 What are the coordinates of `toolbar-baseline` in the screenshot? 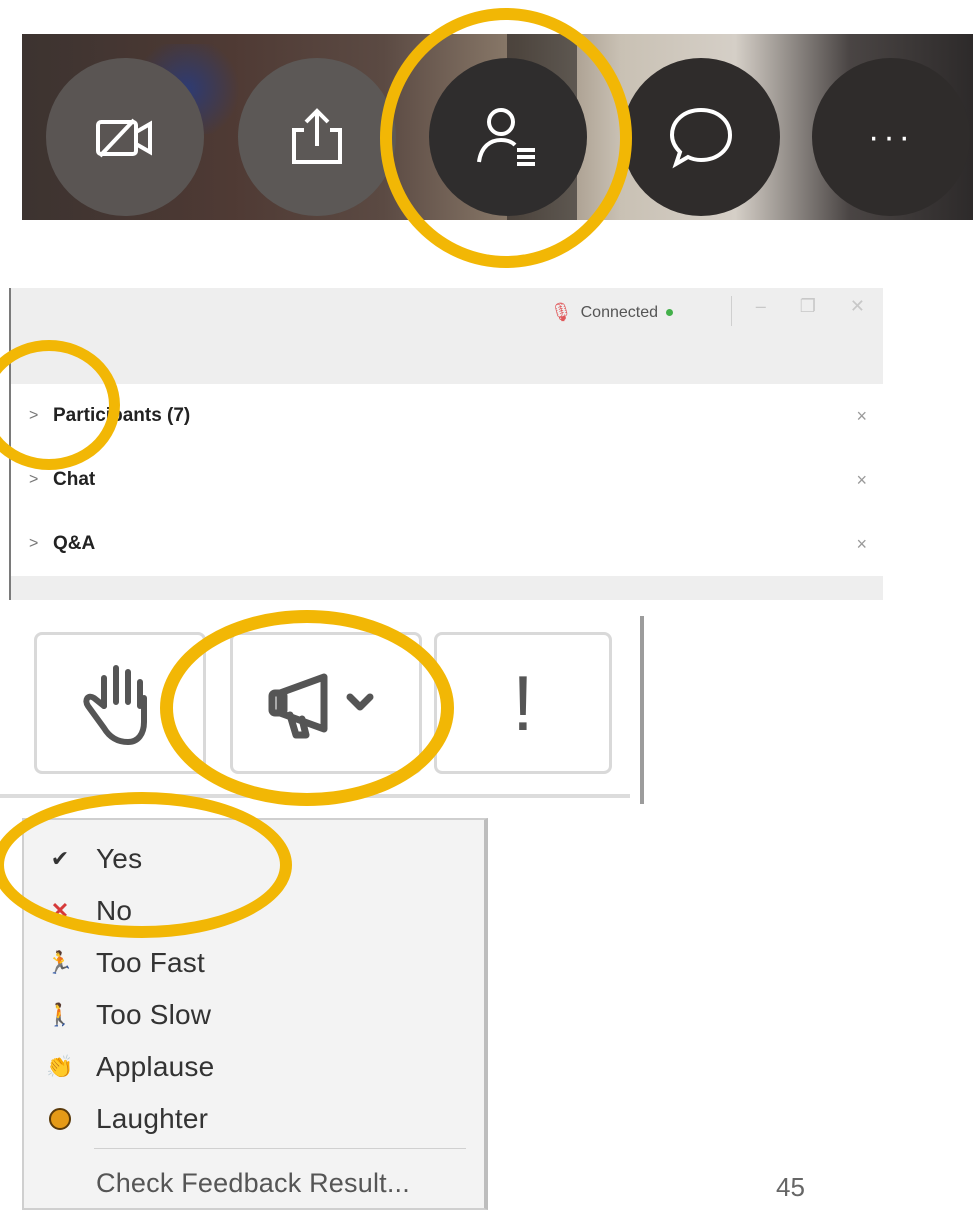 It's located at (315, 796).